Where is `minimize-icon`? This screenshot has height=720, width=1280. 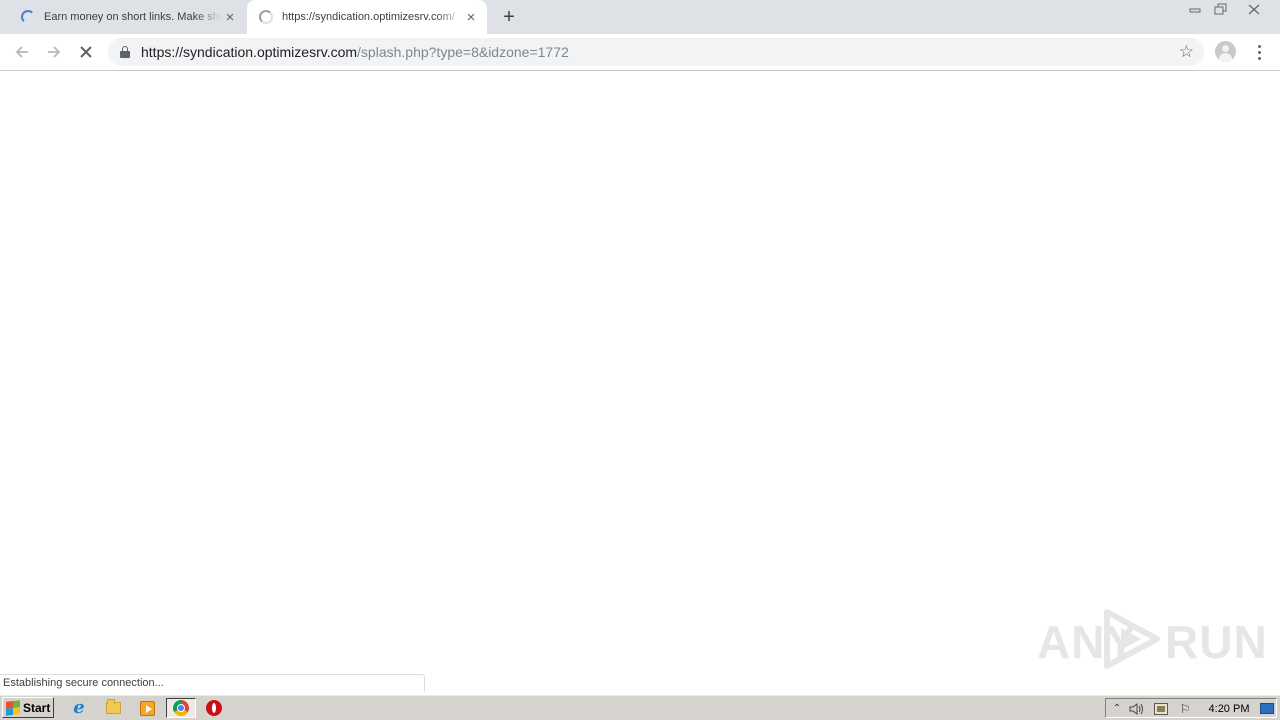
minimize-icon is located at coordinates (1195, 10).